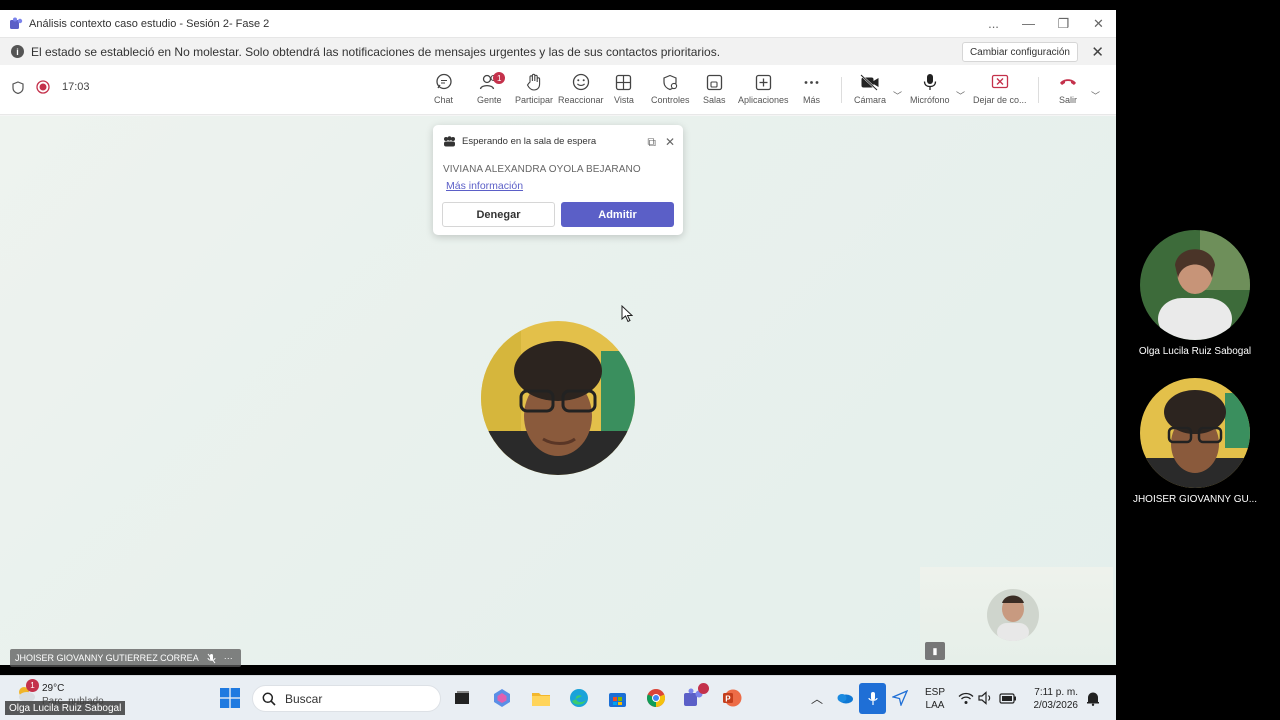 The width and height of the screenshot is (1280, 720). Describe the element at coordinates (897, 95) in the screenshot. I see `camera-options-chevron-icon: ﹀` at that location.